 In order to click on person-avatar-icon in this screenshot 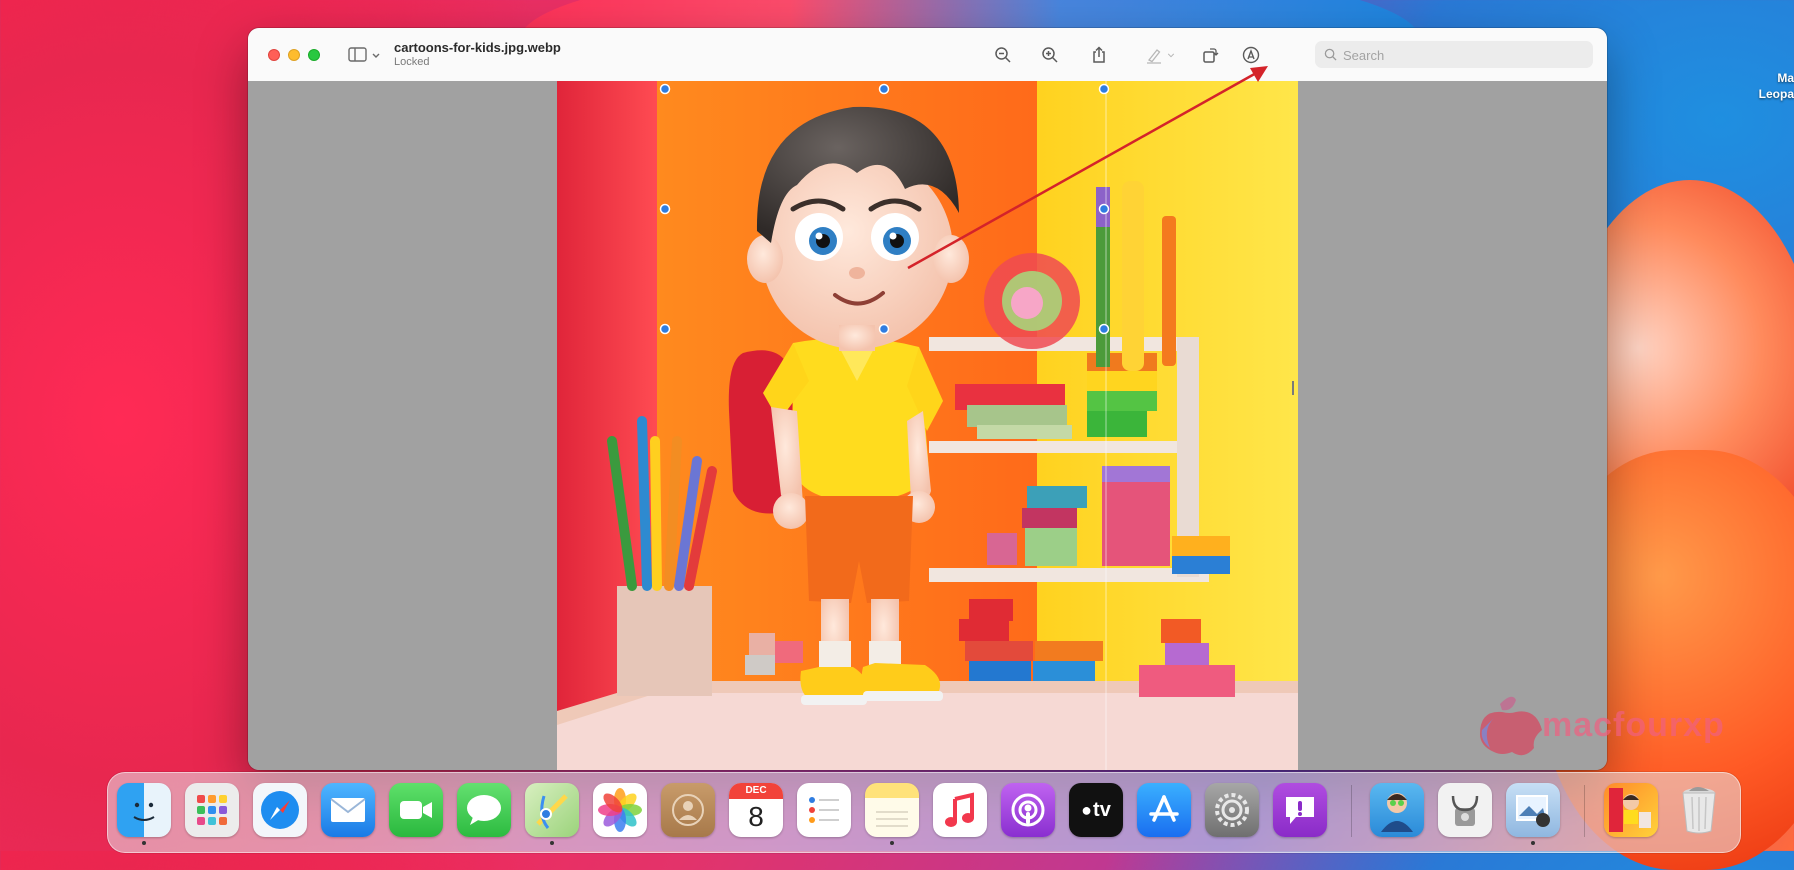, I will do `click(1397, 812)`.